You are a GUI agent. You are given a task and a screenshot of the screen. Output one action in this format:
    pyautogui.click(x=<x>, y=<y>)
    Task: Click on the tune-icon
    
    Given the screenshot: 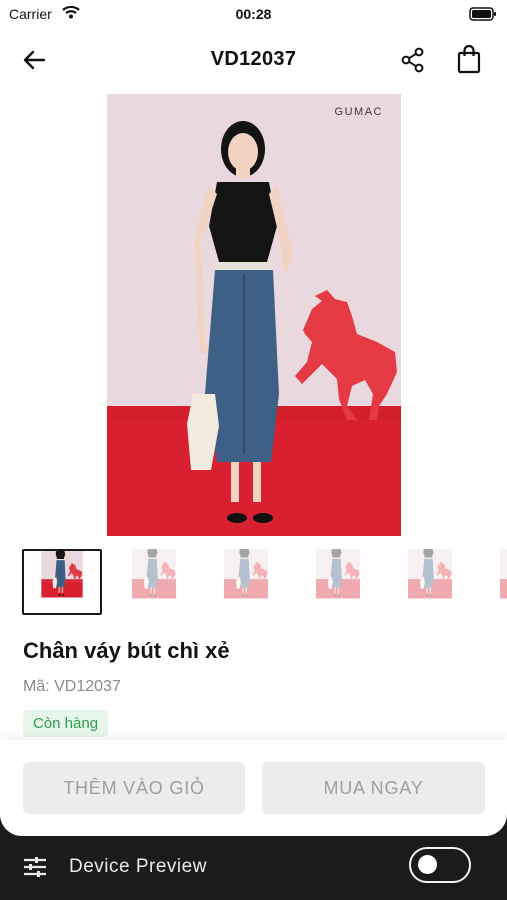 What is the action you would take?
    pyautogui.click(x=35, y=869)
    